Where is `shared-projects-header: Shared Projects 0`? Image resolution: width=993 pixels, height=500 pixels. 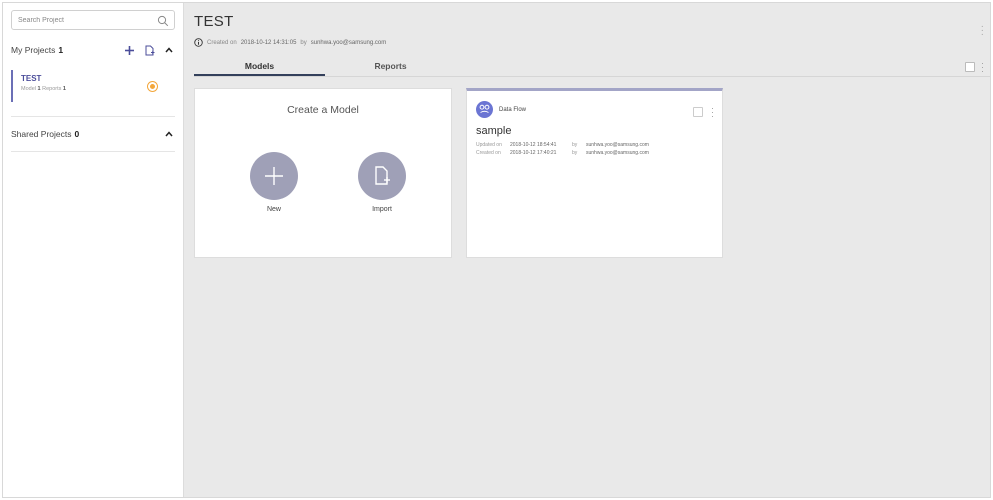 shared-projects-header: Shared Projects 0 is located at coordinates (93, 134).